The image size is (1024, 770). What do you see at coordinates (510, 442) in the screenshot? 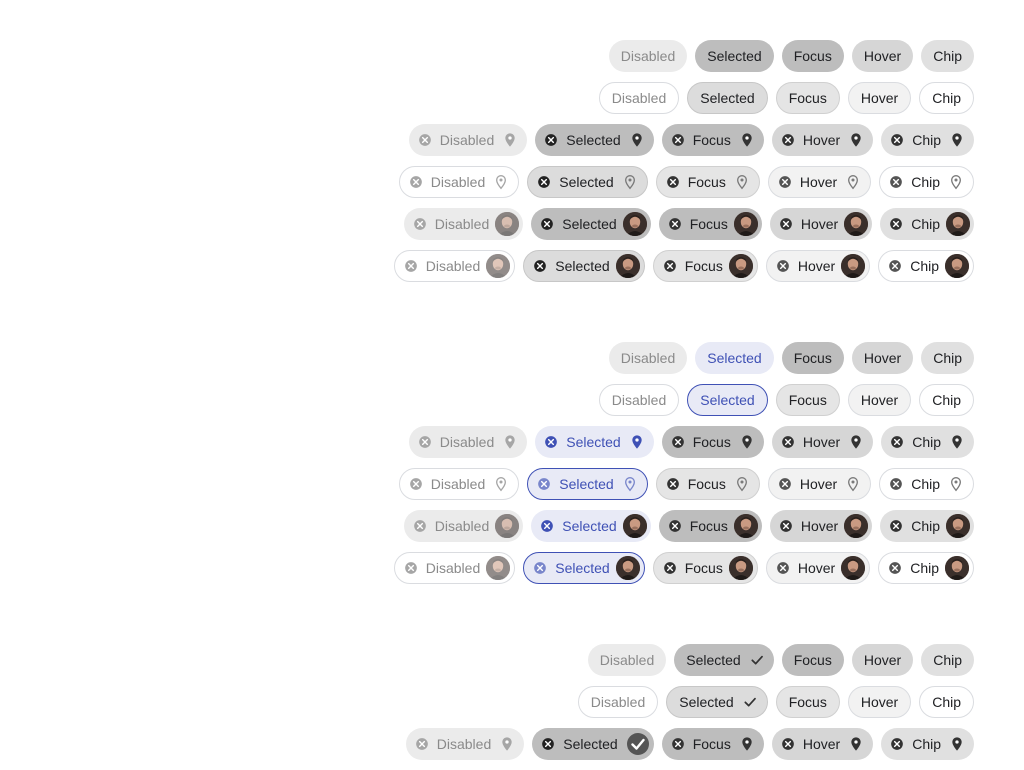
I see `location-pin-icon` at bounding box center [510, 442].